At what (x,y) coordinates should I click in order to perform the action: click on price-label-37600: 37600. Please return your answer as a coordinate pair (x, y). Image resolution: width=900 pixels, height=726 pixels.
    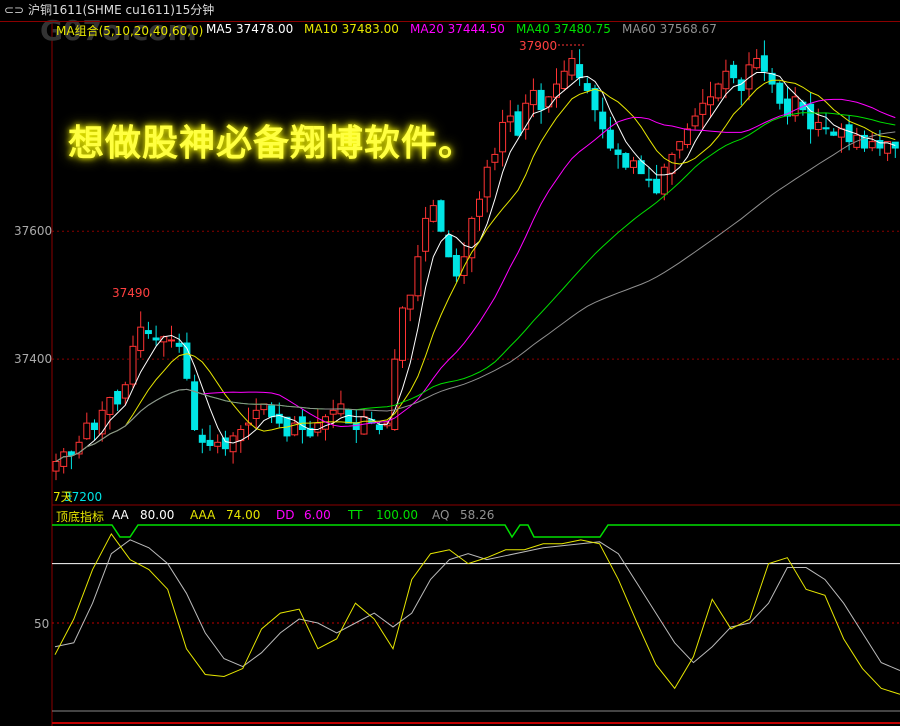
    Looking at the image, I should click on (33, 231).